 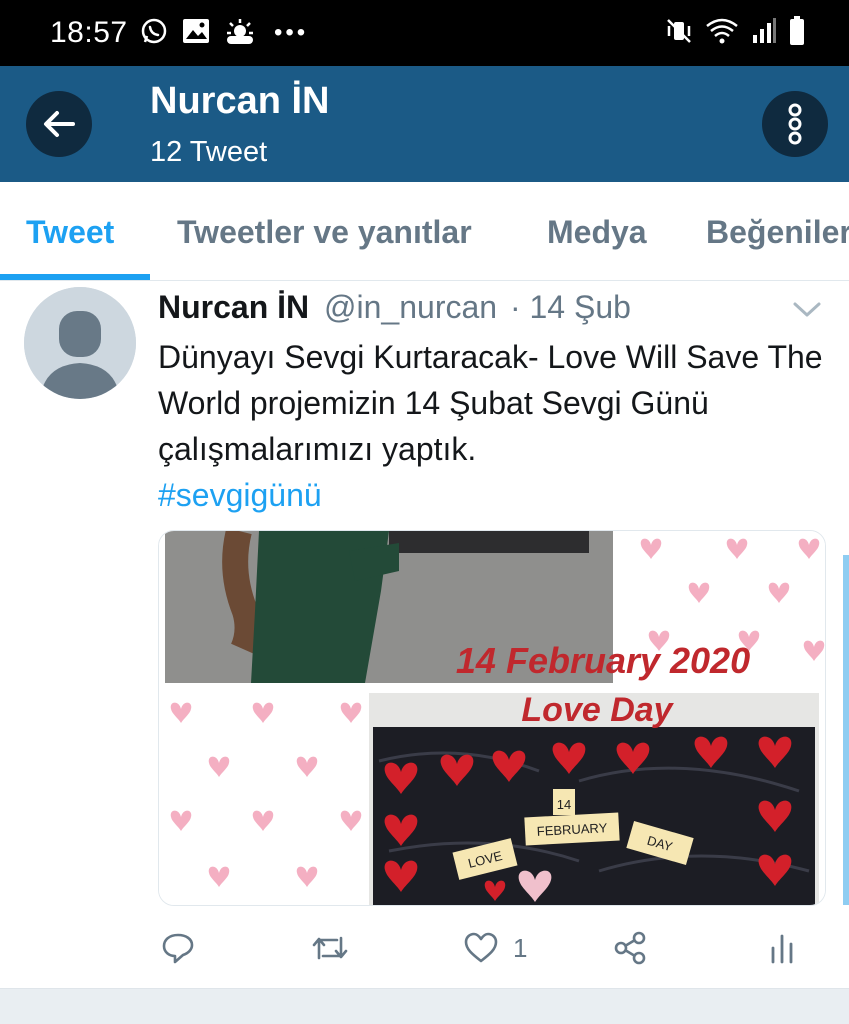 What do you see at coordinates (240, 101) in the screenshot?
I see `profile-name: Nurcan İN` at bounding box center [240, 101].